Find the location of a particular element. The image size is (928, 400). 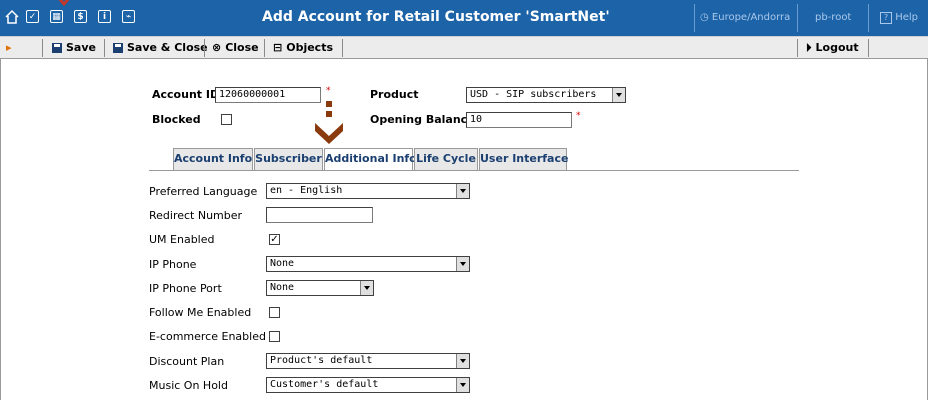

objects-button: ⊟ Objects is located at coordinates (303, 48).